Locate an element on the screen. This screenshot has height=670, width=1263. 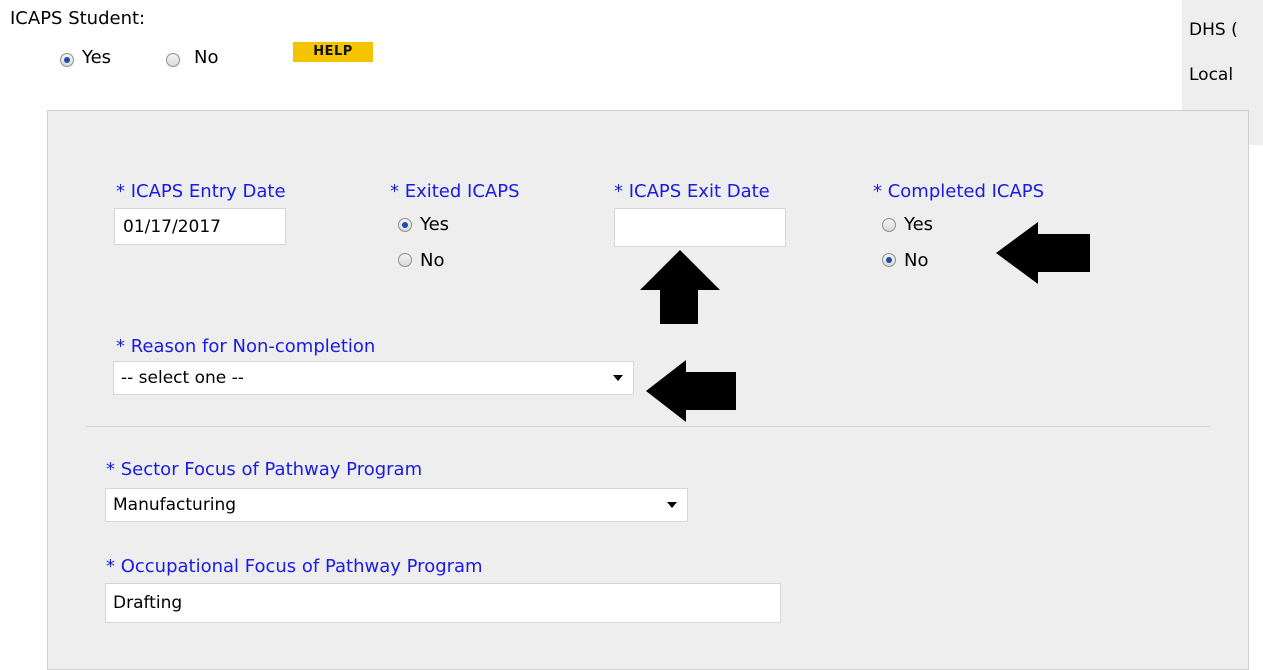
exited-yes-label: Yes is located at coordinates (434, 224).